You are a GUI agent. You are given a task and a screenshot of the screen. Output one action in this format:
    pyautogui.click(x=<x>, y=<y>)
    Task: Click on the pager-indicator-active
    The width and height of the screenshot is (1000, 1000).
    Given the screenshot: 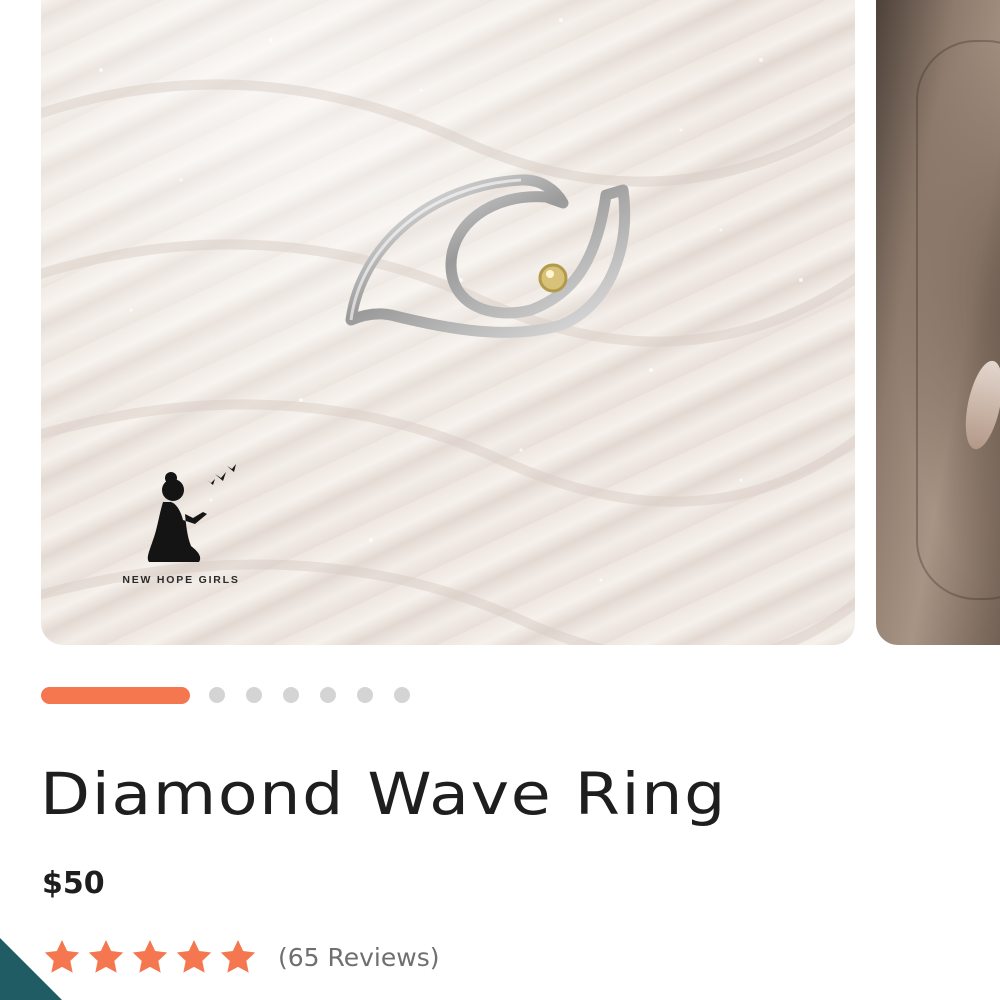 What is the action you would take?
    pyautogui.click(x=115, y=695)
    